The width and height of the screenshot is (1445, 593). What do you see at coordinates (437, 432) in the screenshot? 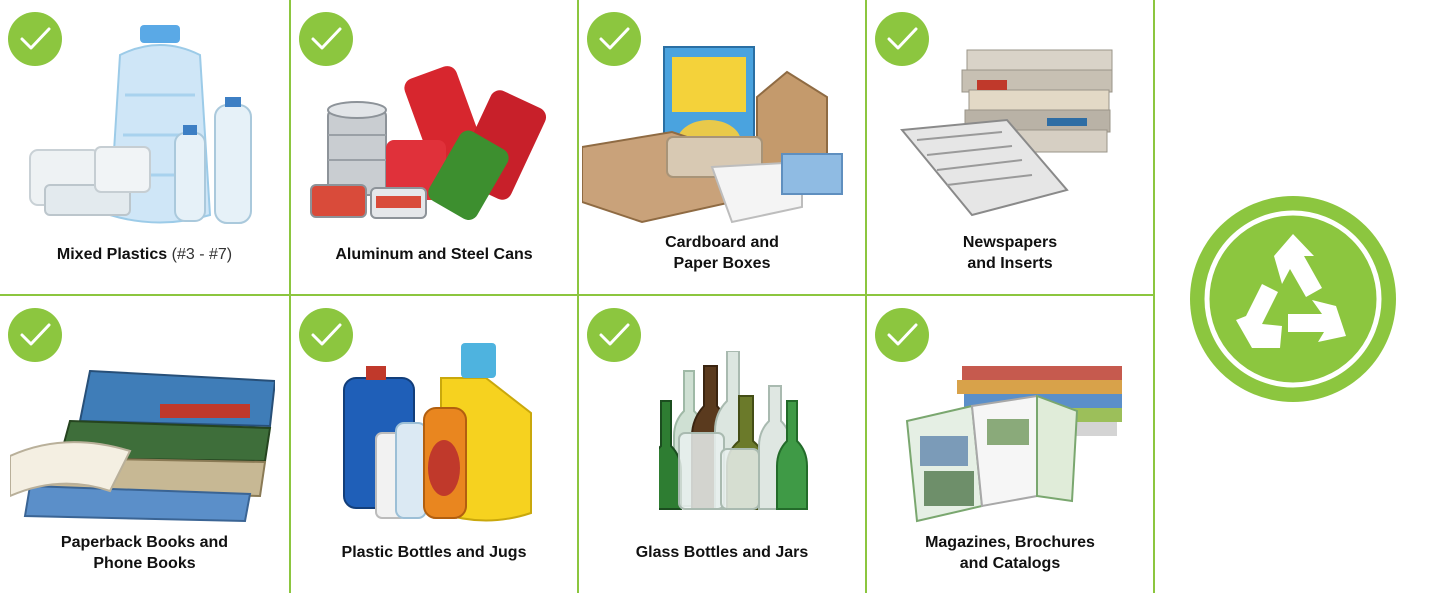
I see `bottles-jugs-image` at bounding box center [437, 432].